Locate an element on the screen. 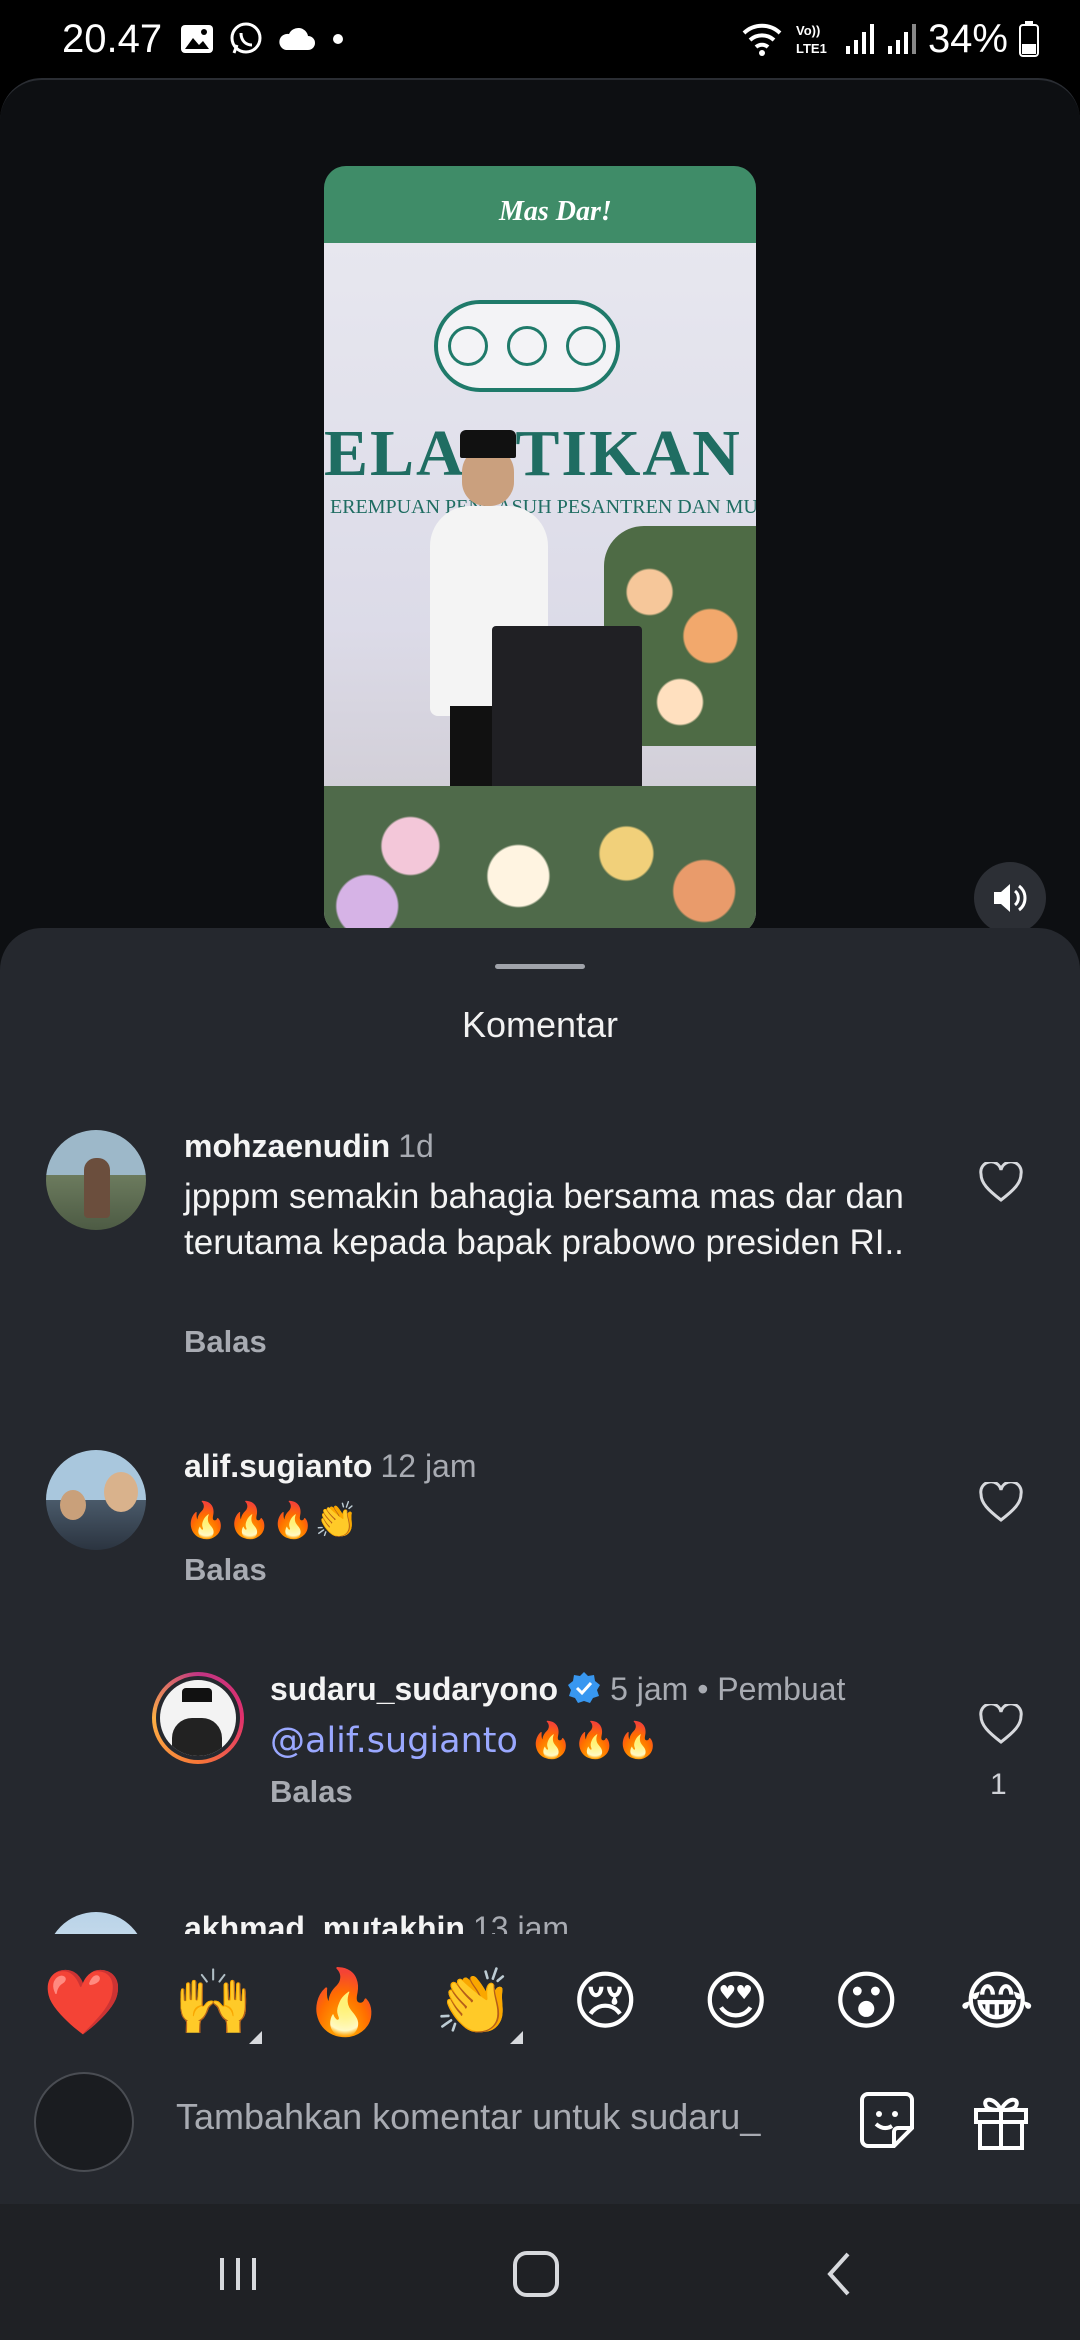 The image size is (1080, 2340). video-brand-mark: Mas Dar! is located at coordinates (555, 211).